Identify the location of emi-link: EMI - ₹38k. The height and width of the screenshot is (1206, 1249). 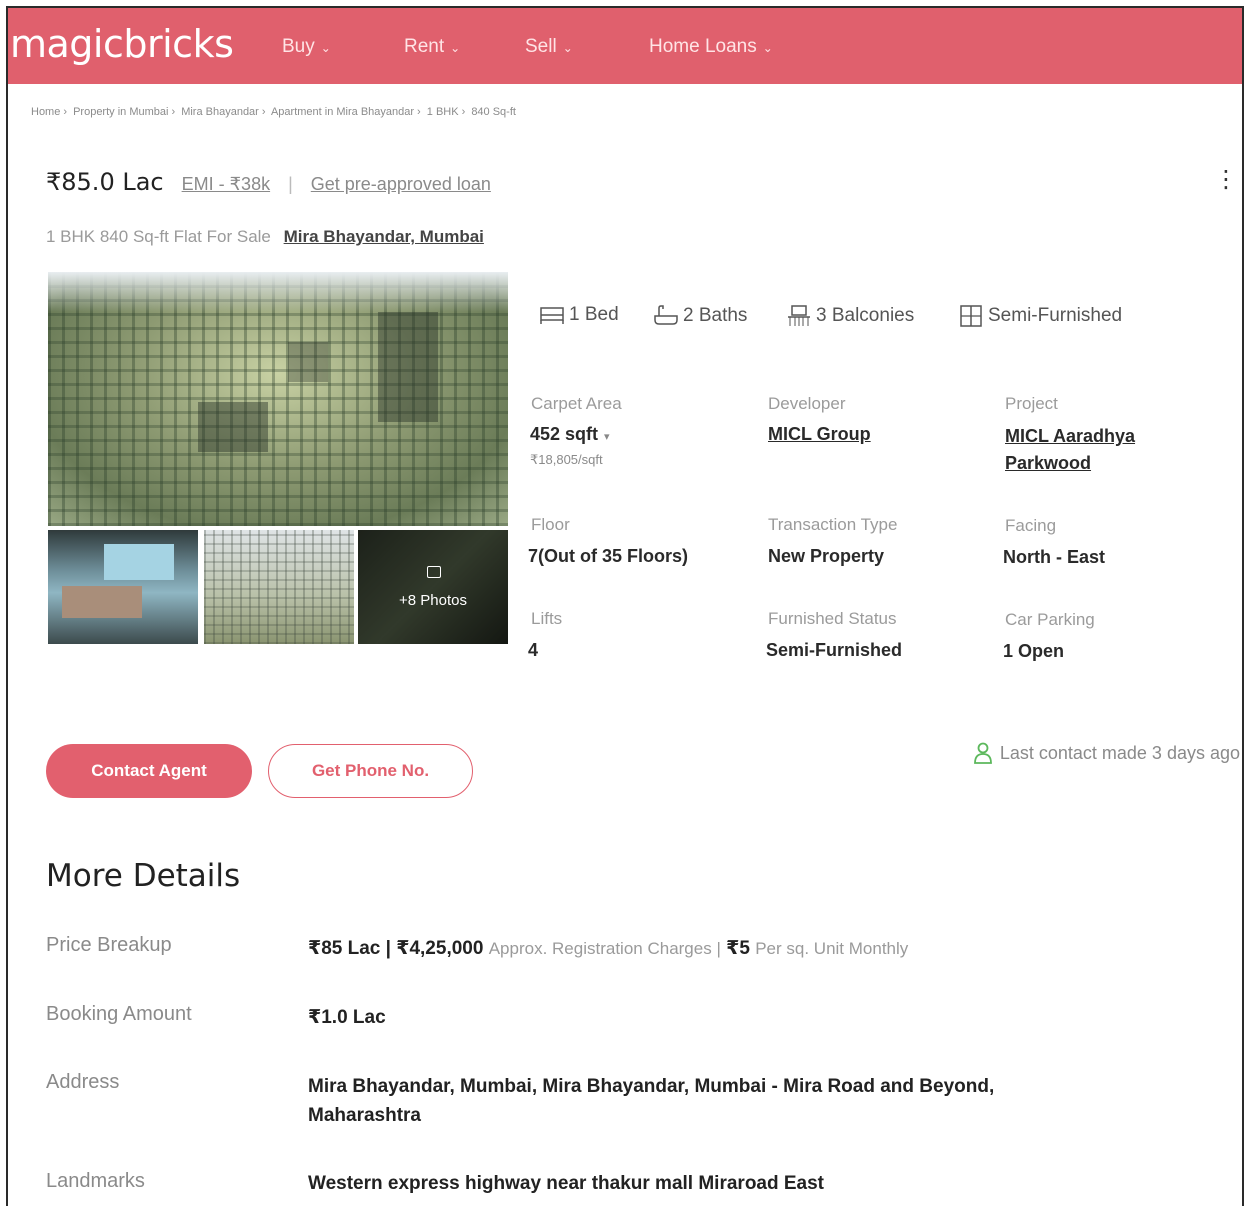
(226, 184).